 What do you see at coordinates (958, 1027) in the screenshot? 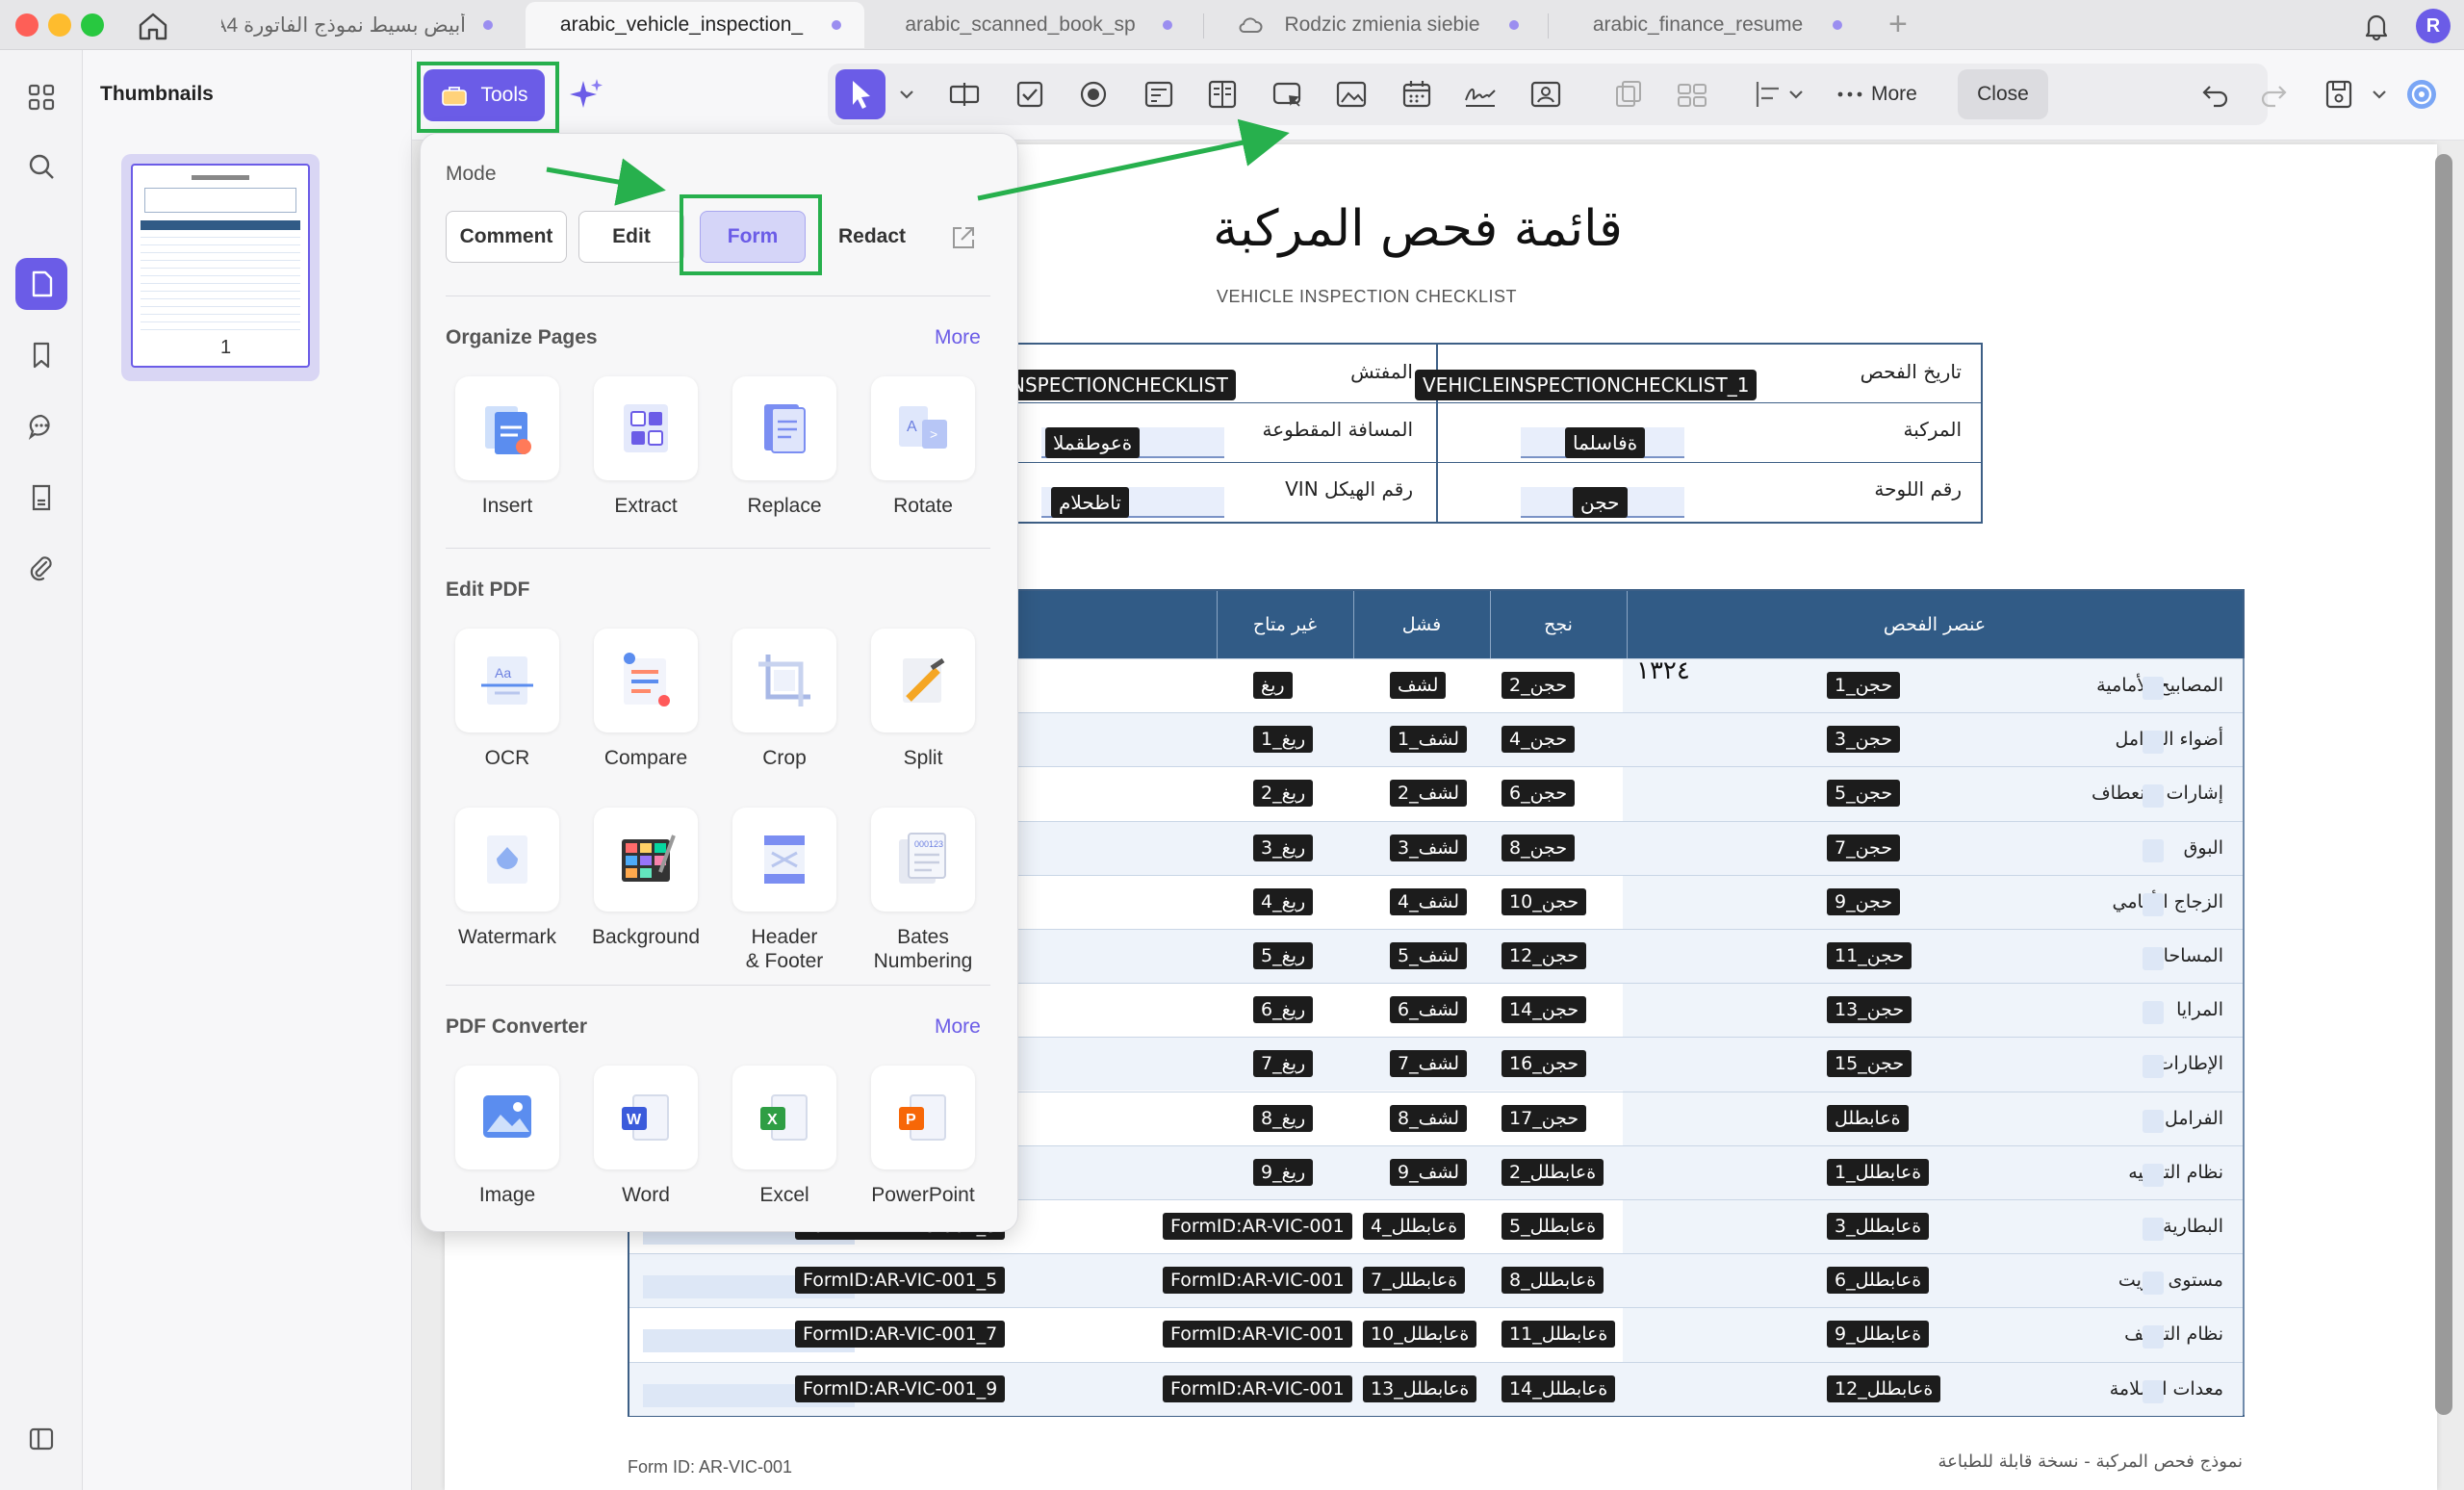
I see `converter-more-link: More` at bounding box center [958, 1027].